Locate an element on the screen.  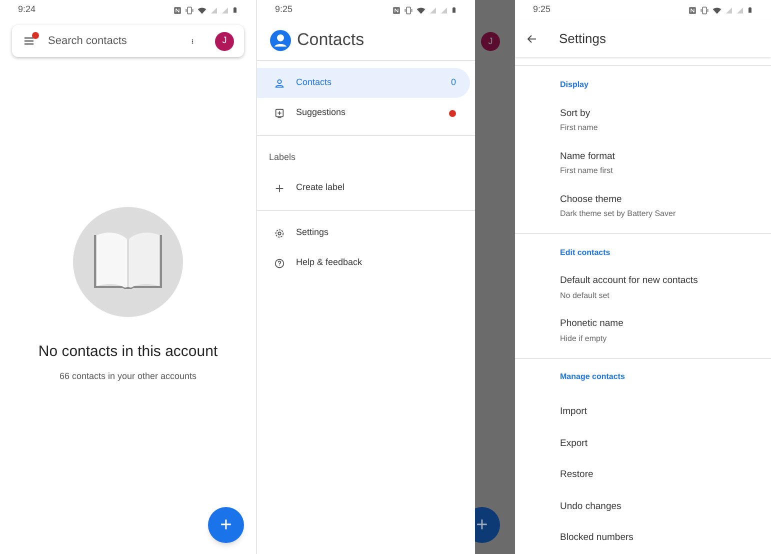
add-contact-button: + is located at coordinates (226, 525).